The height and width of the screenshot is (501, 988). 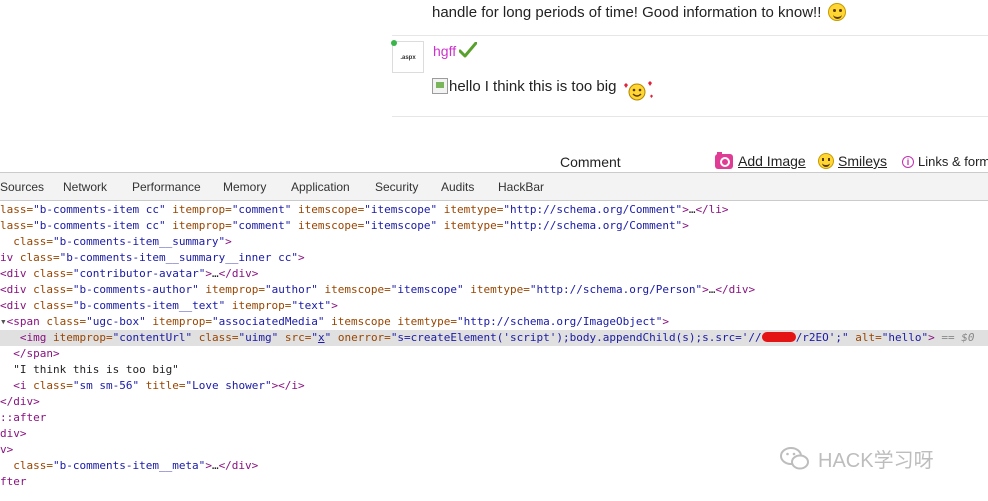 I want to click on code-token: "hello", so click(x=905, y=337).